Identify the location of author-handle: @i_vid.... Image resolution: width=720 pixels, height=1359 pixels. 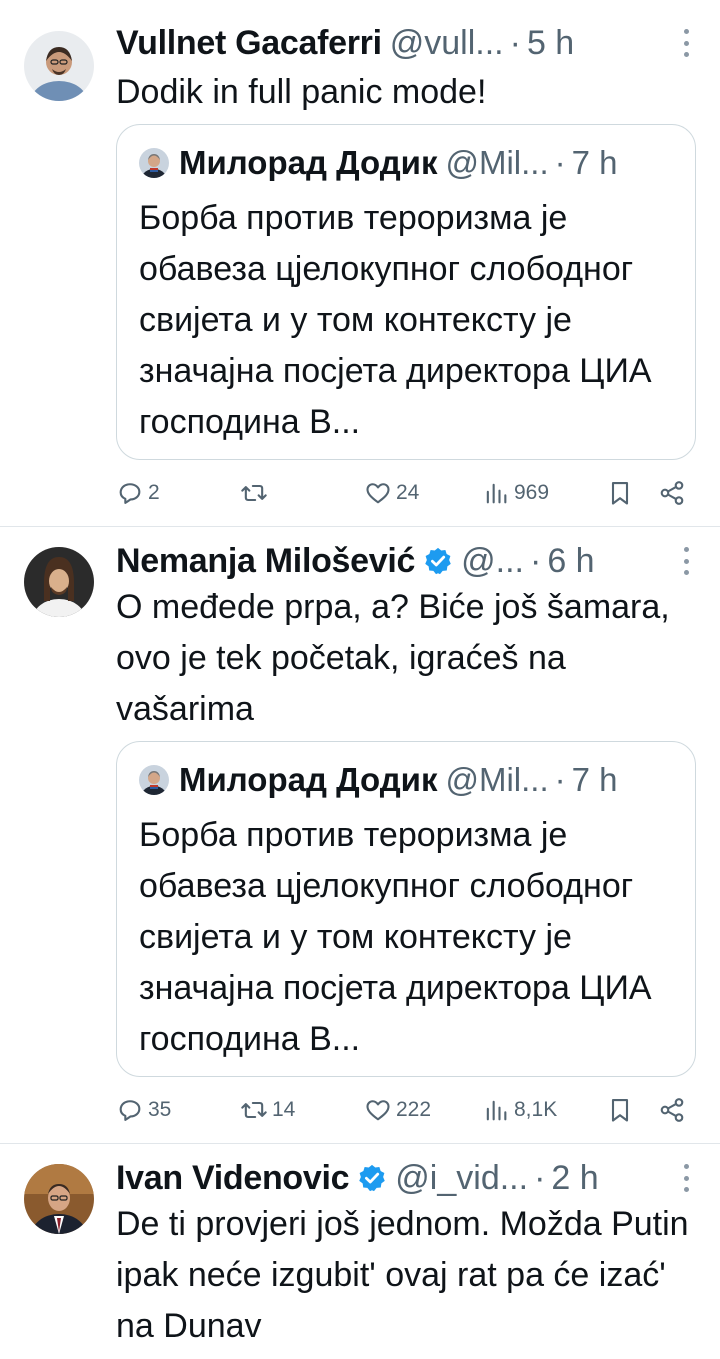
(461, 1178).